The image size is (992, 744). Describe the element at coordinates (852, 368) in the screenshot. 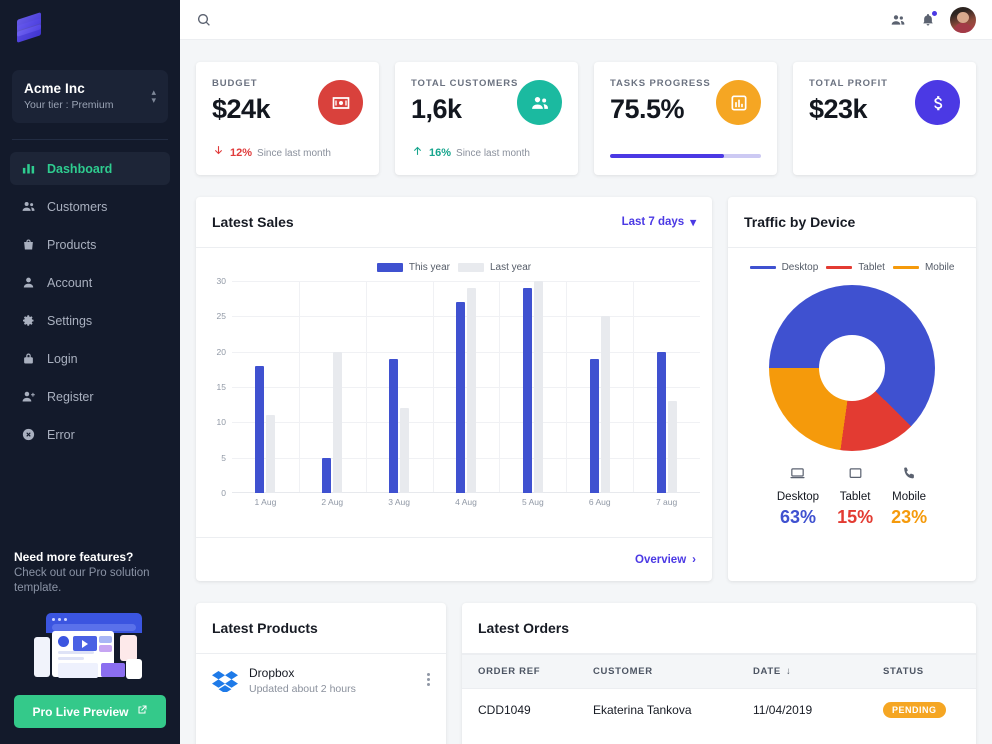

I see `donut-chart` at that location.